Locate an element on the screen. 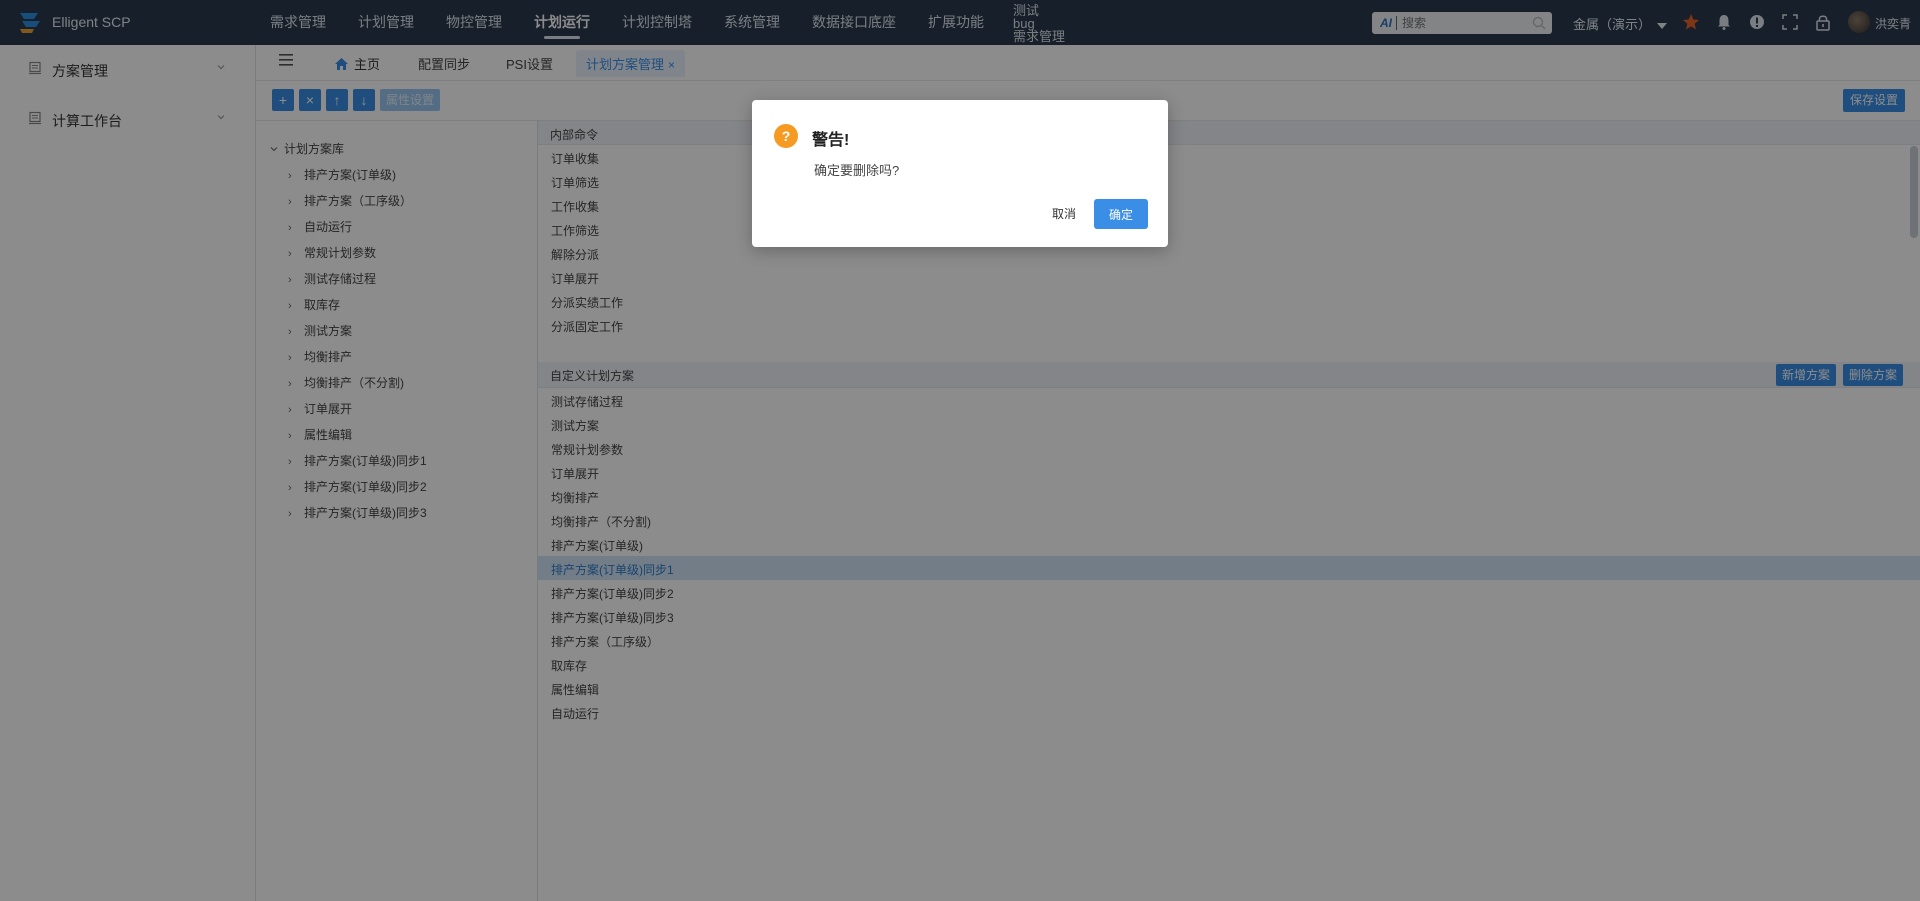  dialog-message: 确定要删除吗? is located at coordinates (857, 170).